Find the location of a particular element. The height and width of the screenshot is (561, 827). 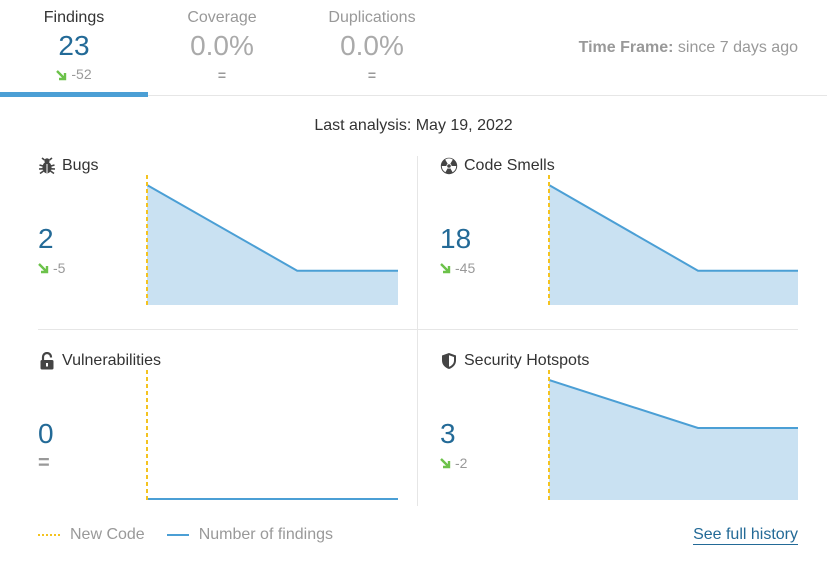

card-delta: -2 is located at coordinates (453, 463).